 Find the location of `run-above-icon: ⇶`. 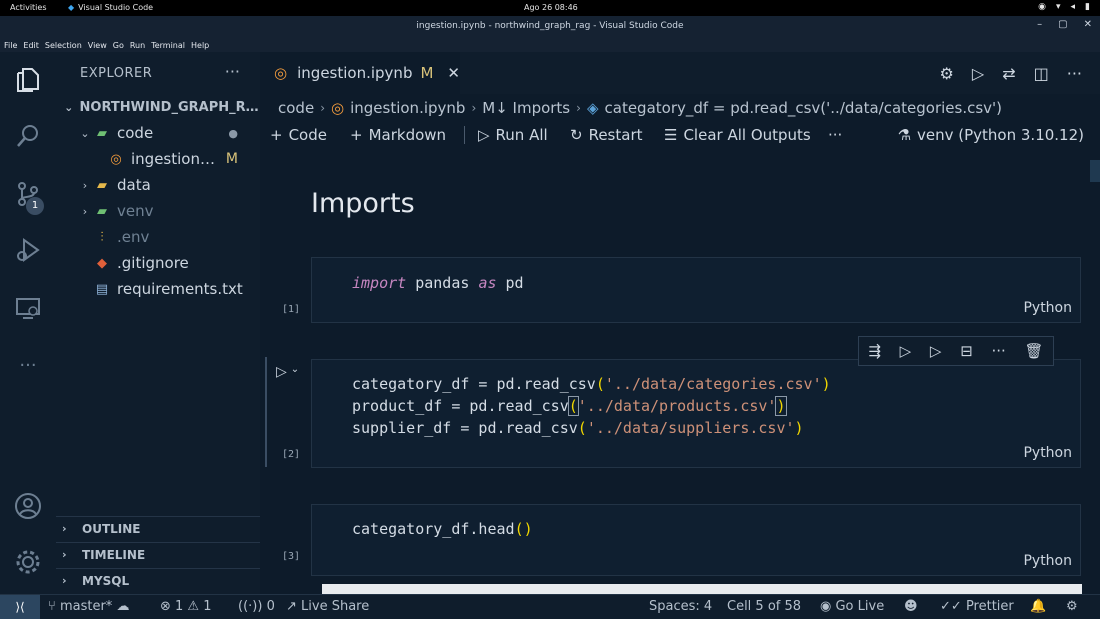

run-above-icon: ⇶ is located at coordinates (874, 351).